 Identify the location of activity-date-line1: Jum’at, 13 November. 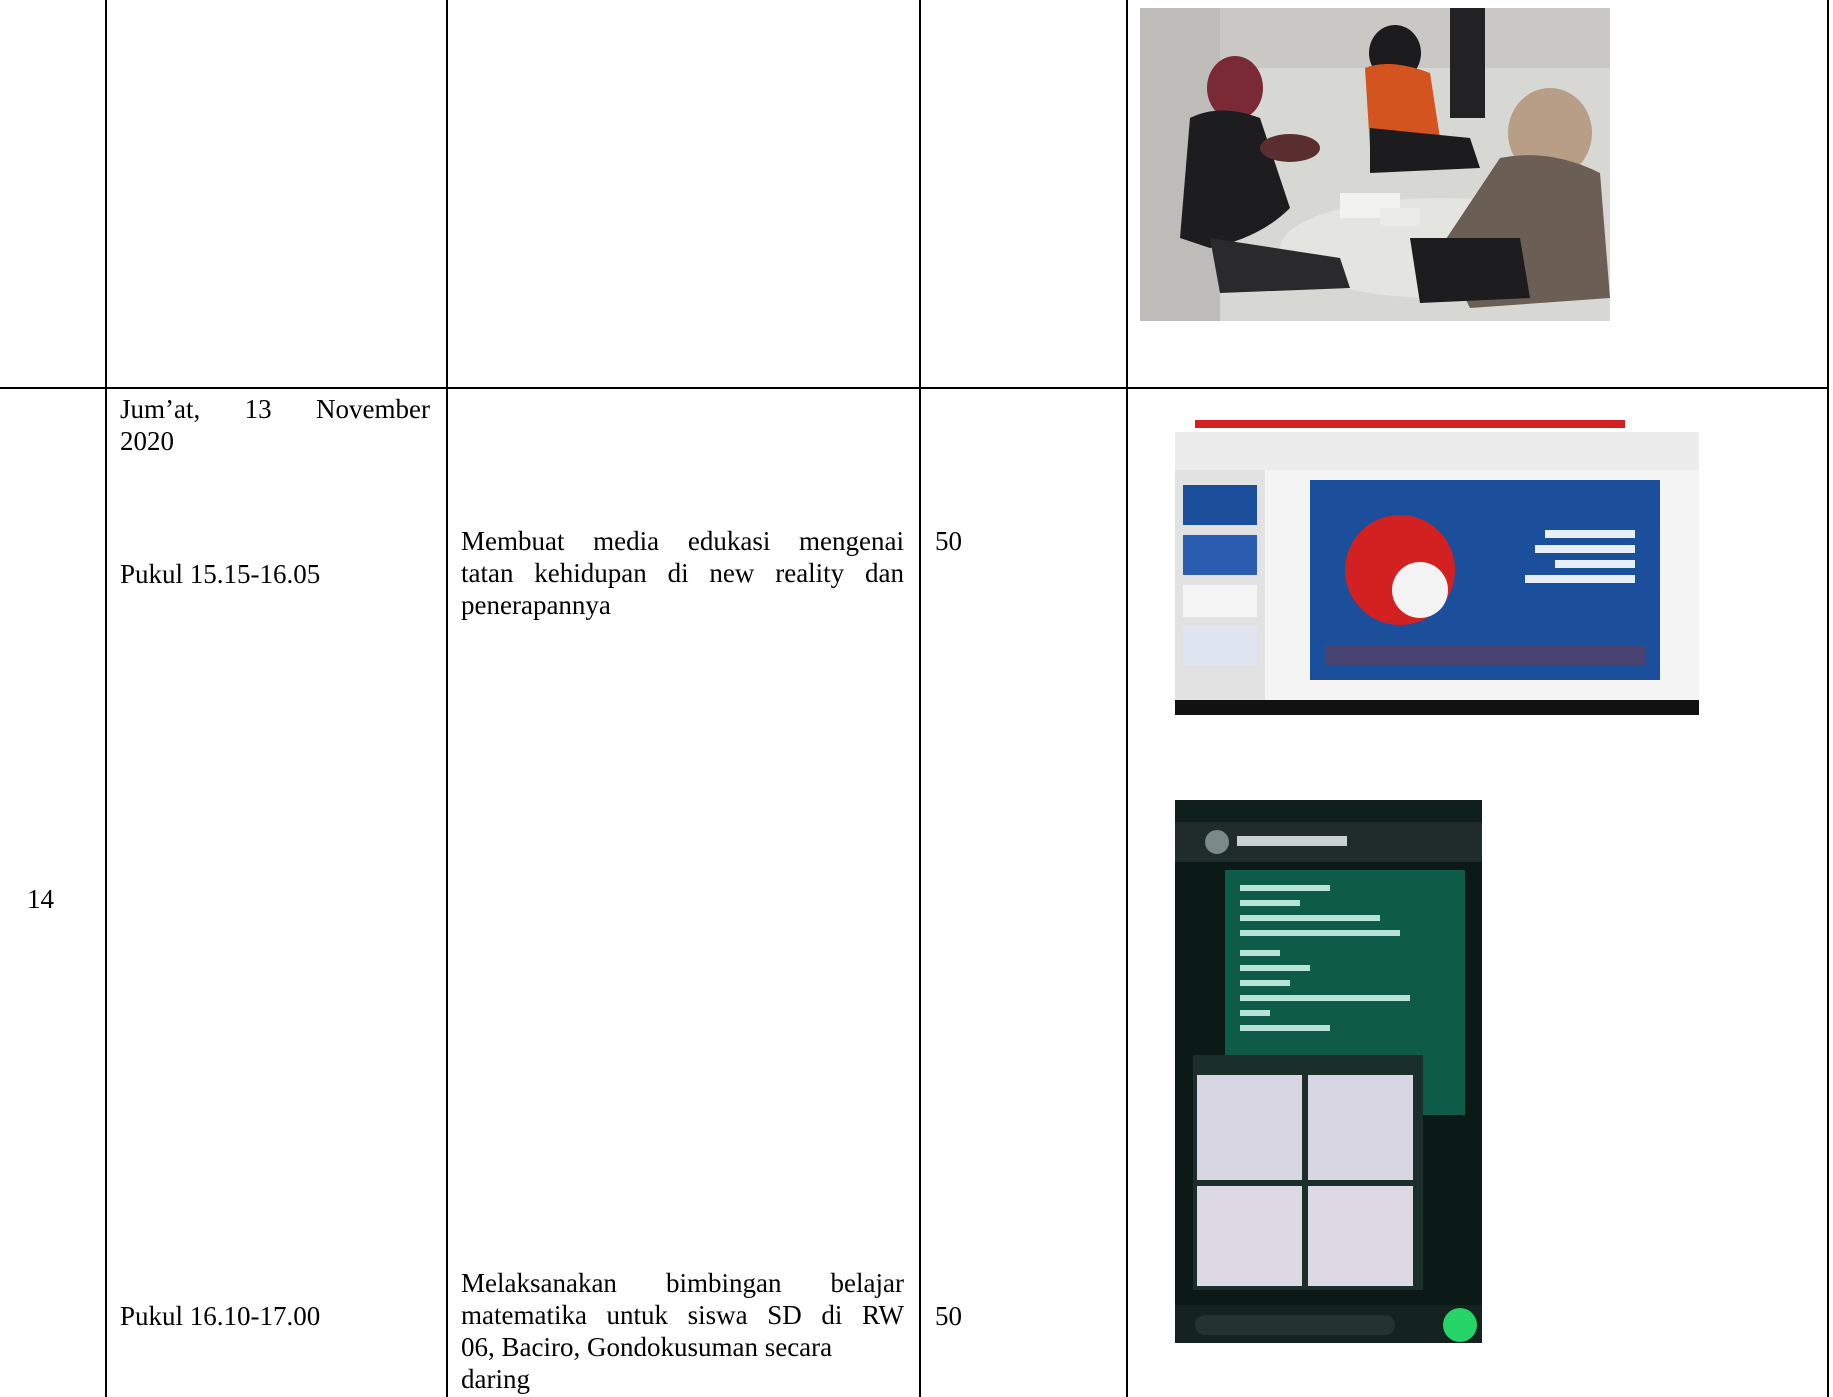
(275, 409).